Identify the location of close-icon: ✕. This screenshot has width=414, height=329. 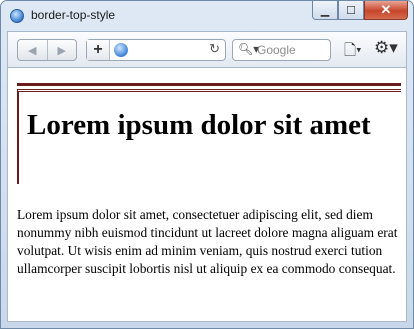
(386, 9).